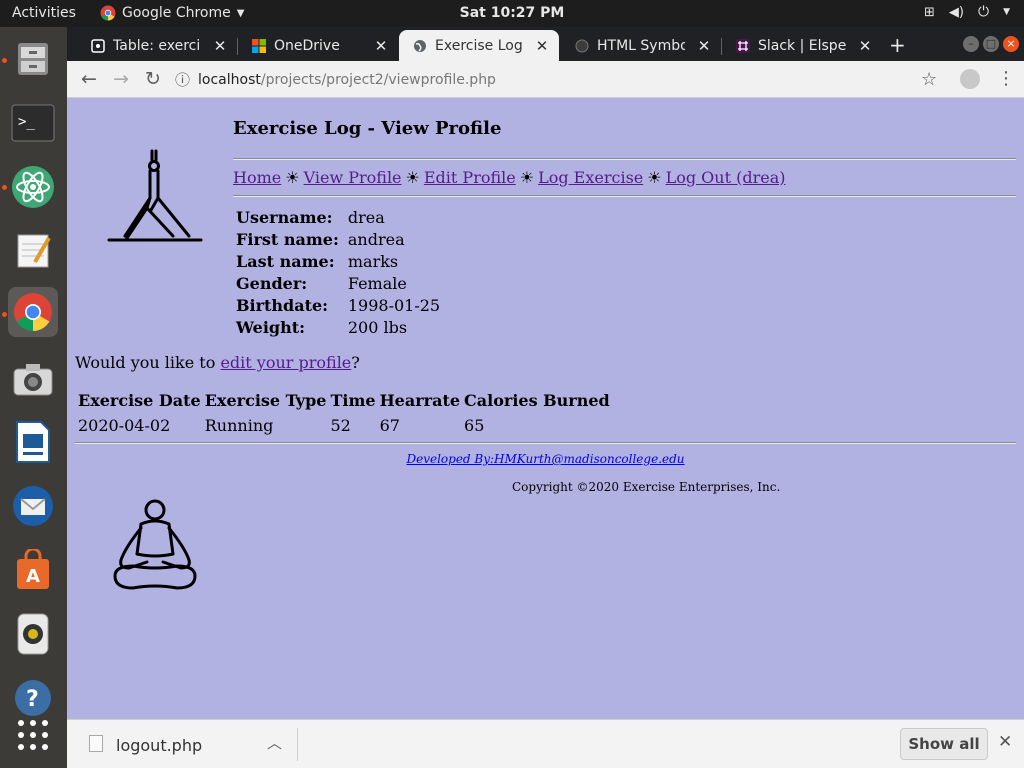  Describe the element at coordinates (272, 283) in the screenshot. I see `profile-label: Gender:` at that location.